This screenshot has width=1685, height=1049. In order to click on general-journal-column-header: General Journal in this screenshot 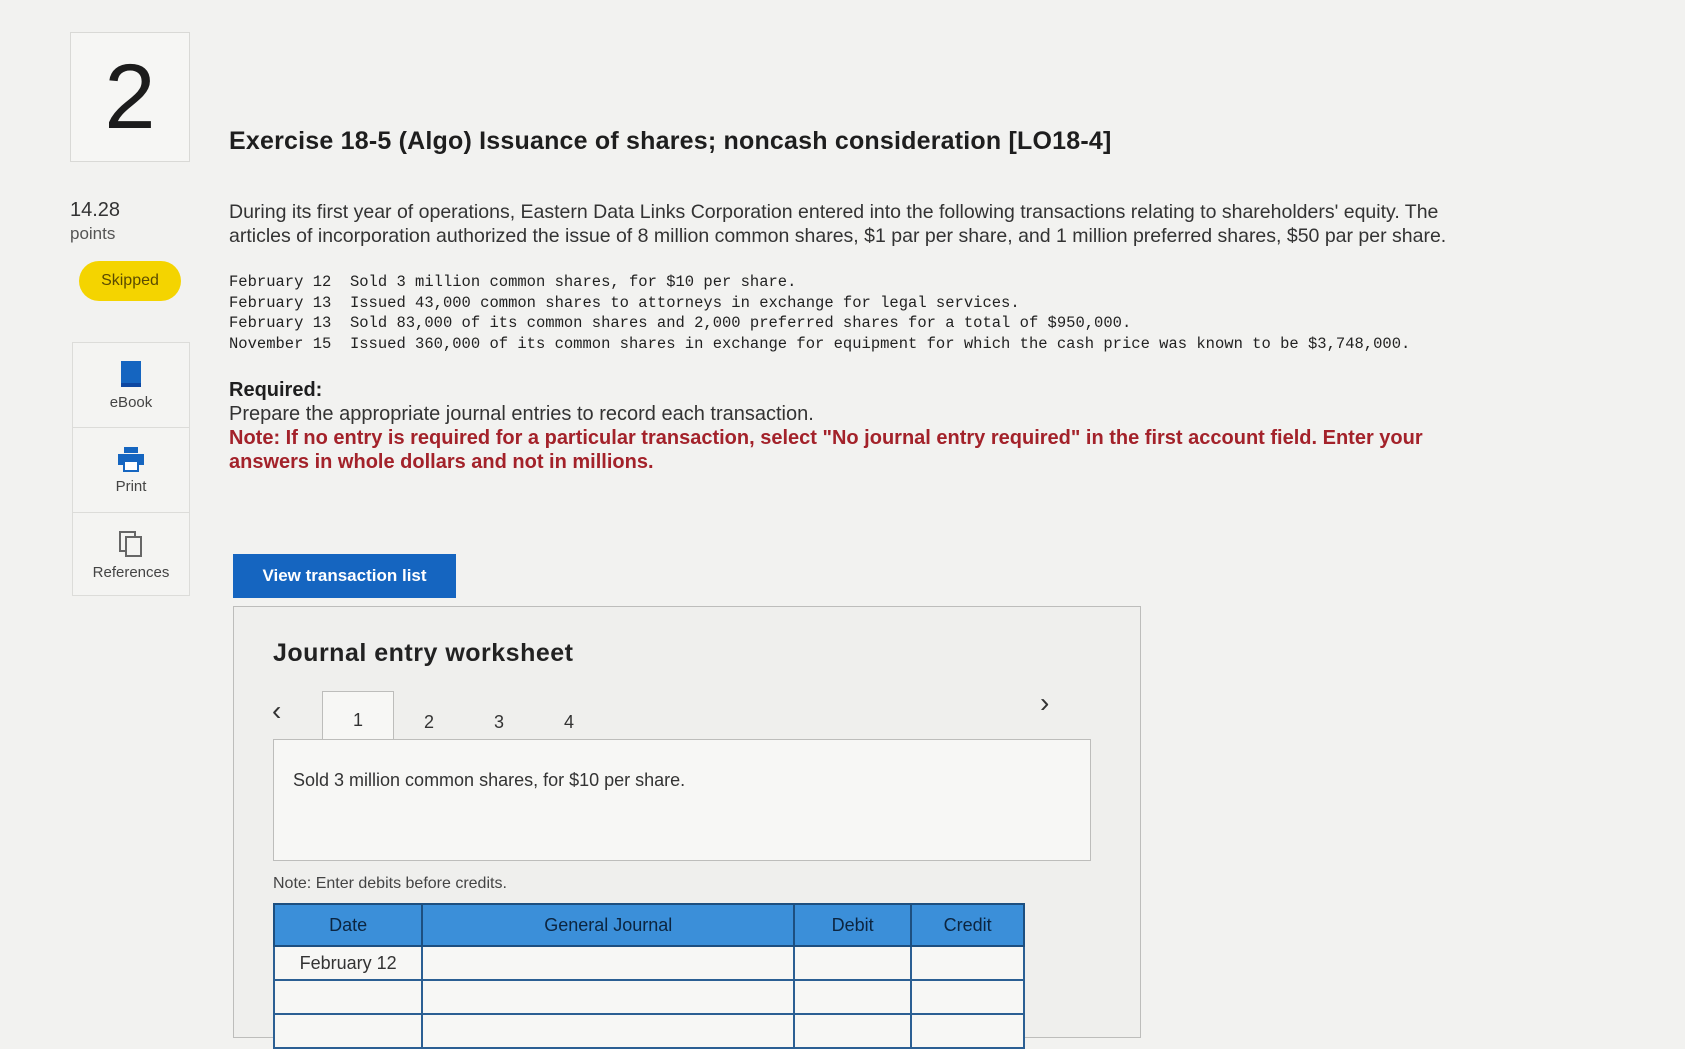, I will do `click(608, 925)`.